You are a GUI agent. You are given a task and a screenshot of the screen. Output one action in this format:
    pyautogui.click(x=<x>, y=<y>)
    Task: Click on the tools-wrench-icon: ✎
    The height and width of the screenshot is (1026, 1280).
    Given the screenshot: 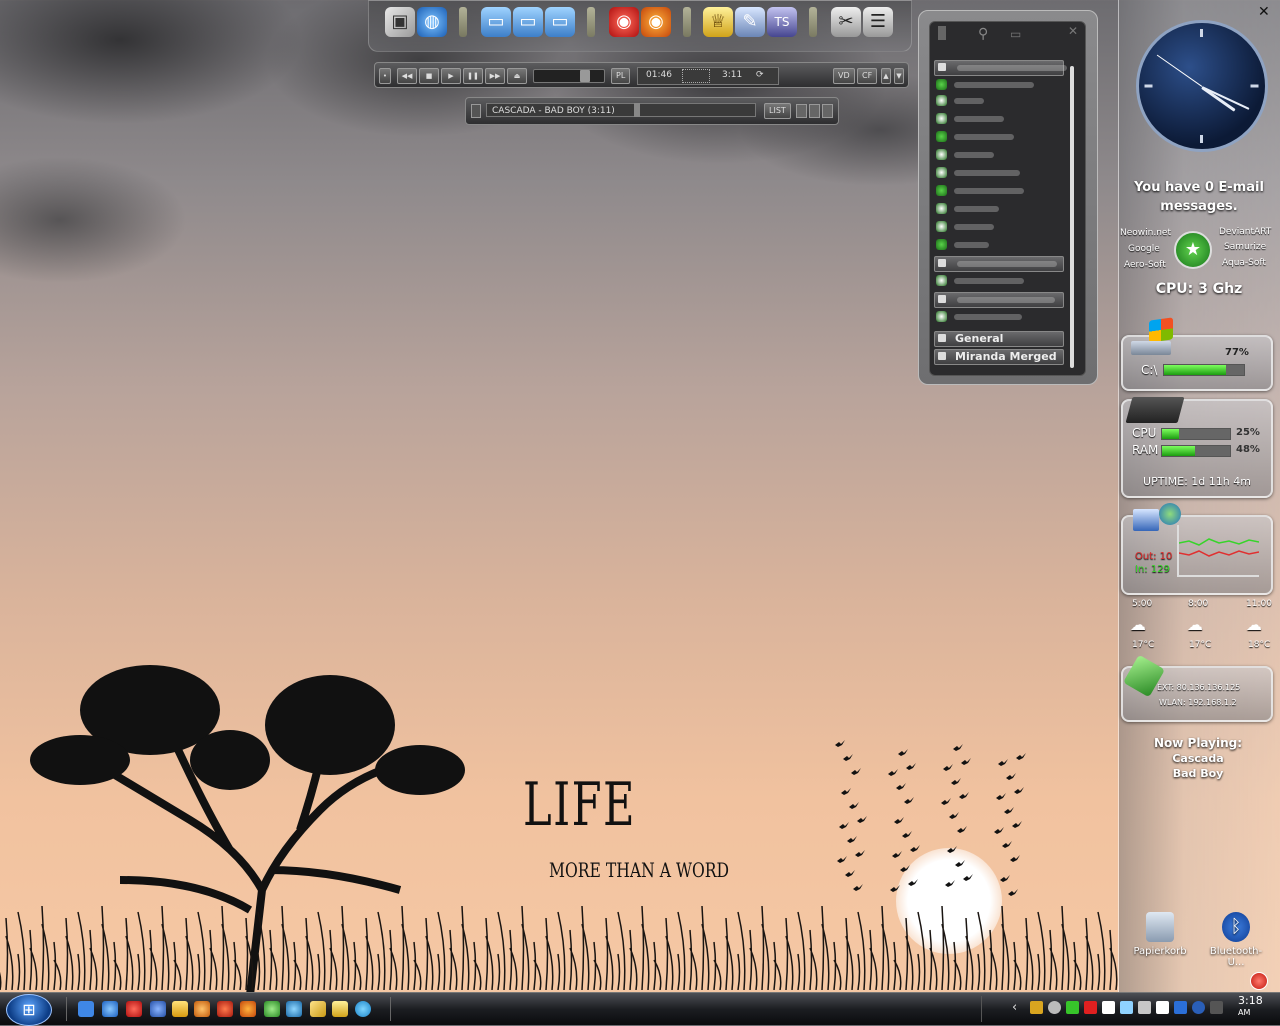 What is the action you would take?
    pyautogui.click(x=750, y=22)
    